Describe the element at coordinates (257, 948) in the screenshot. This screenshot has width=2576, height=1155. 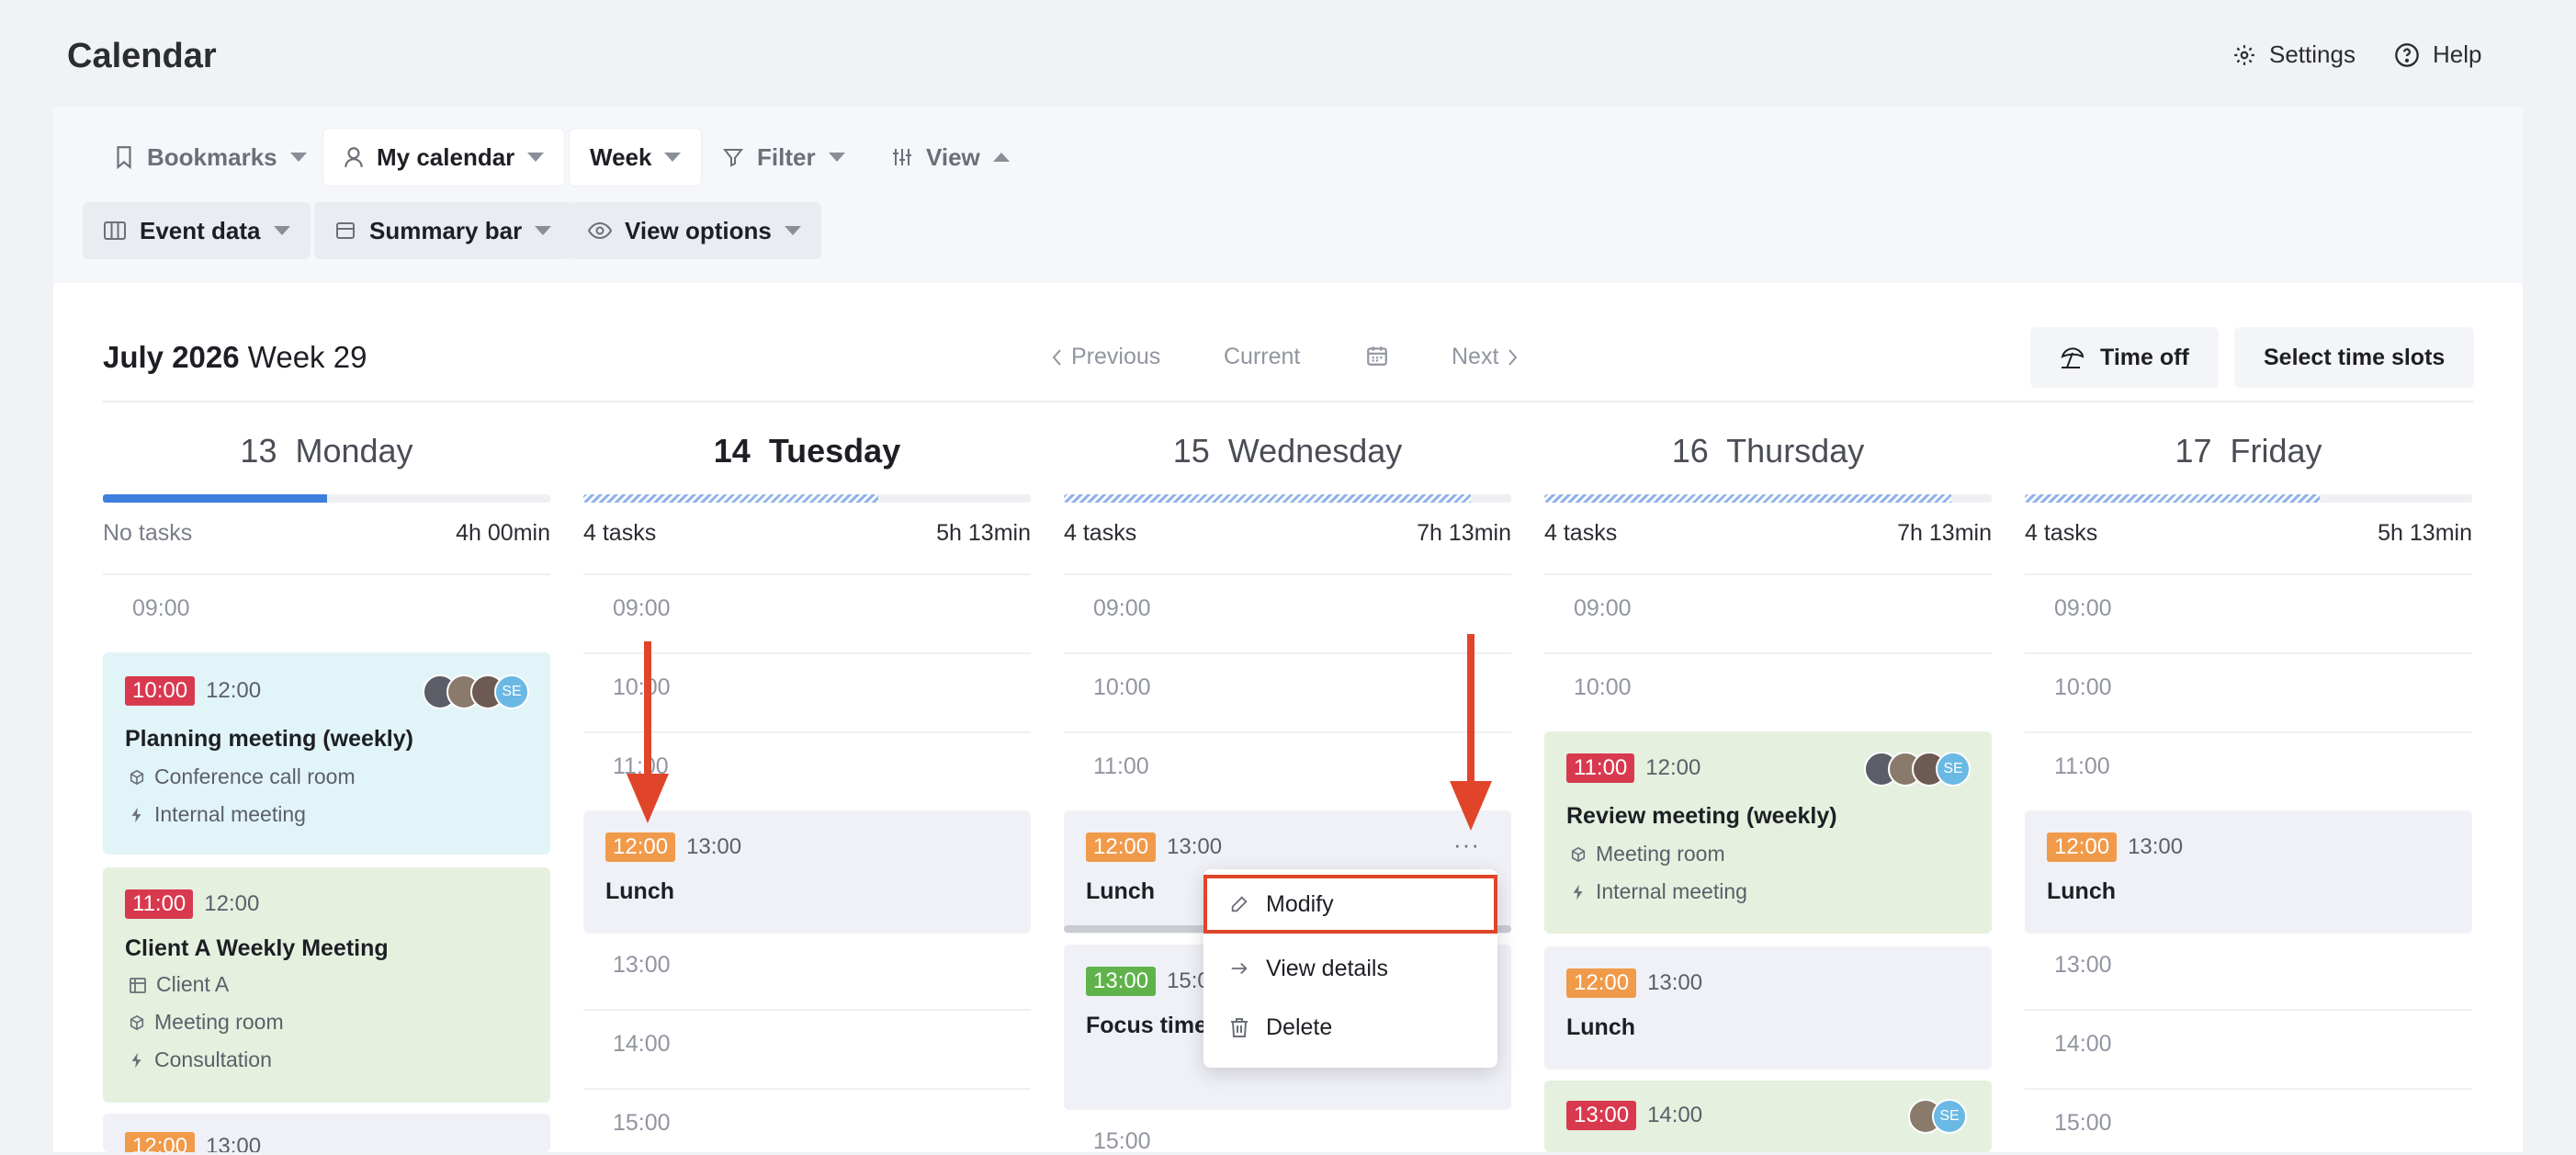
I see `event-title: Client A Weekly Meeting` at that location.